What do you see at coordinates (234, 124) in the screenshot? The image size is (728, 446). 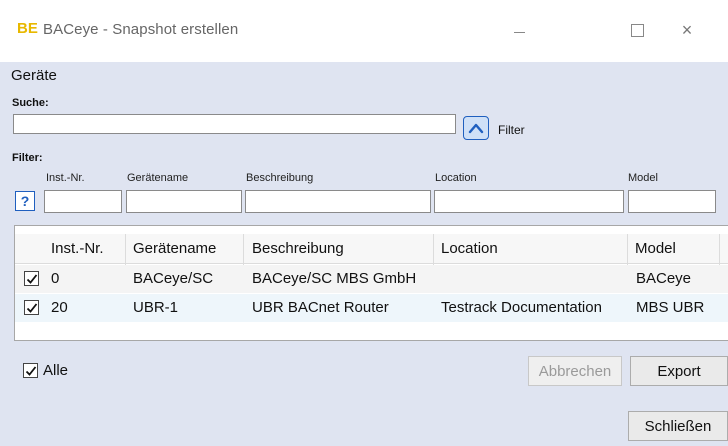 I see `search-input` at bounding box center [234, 124].